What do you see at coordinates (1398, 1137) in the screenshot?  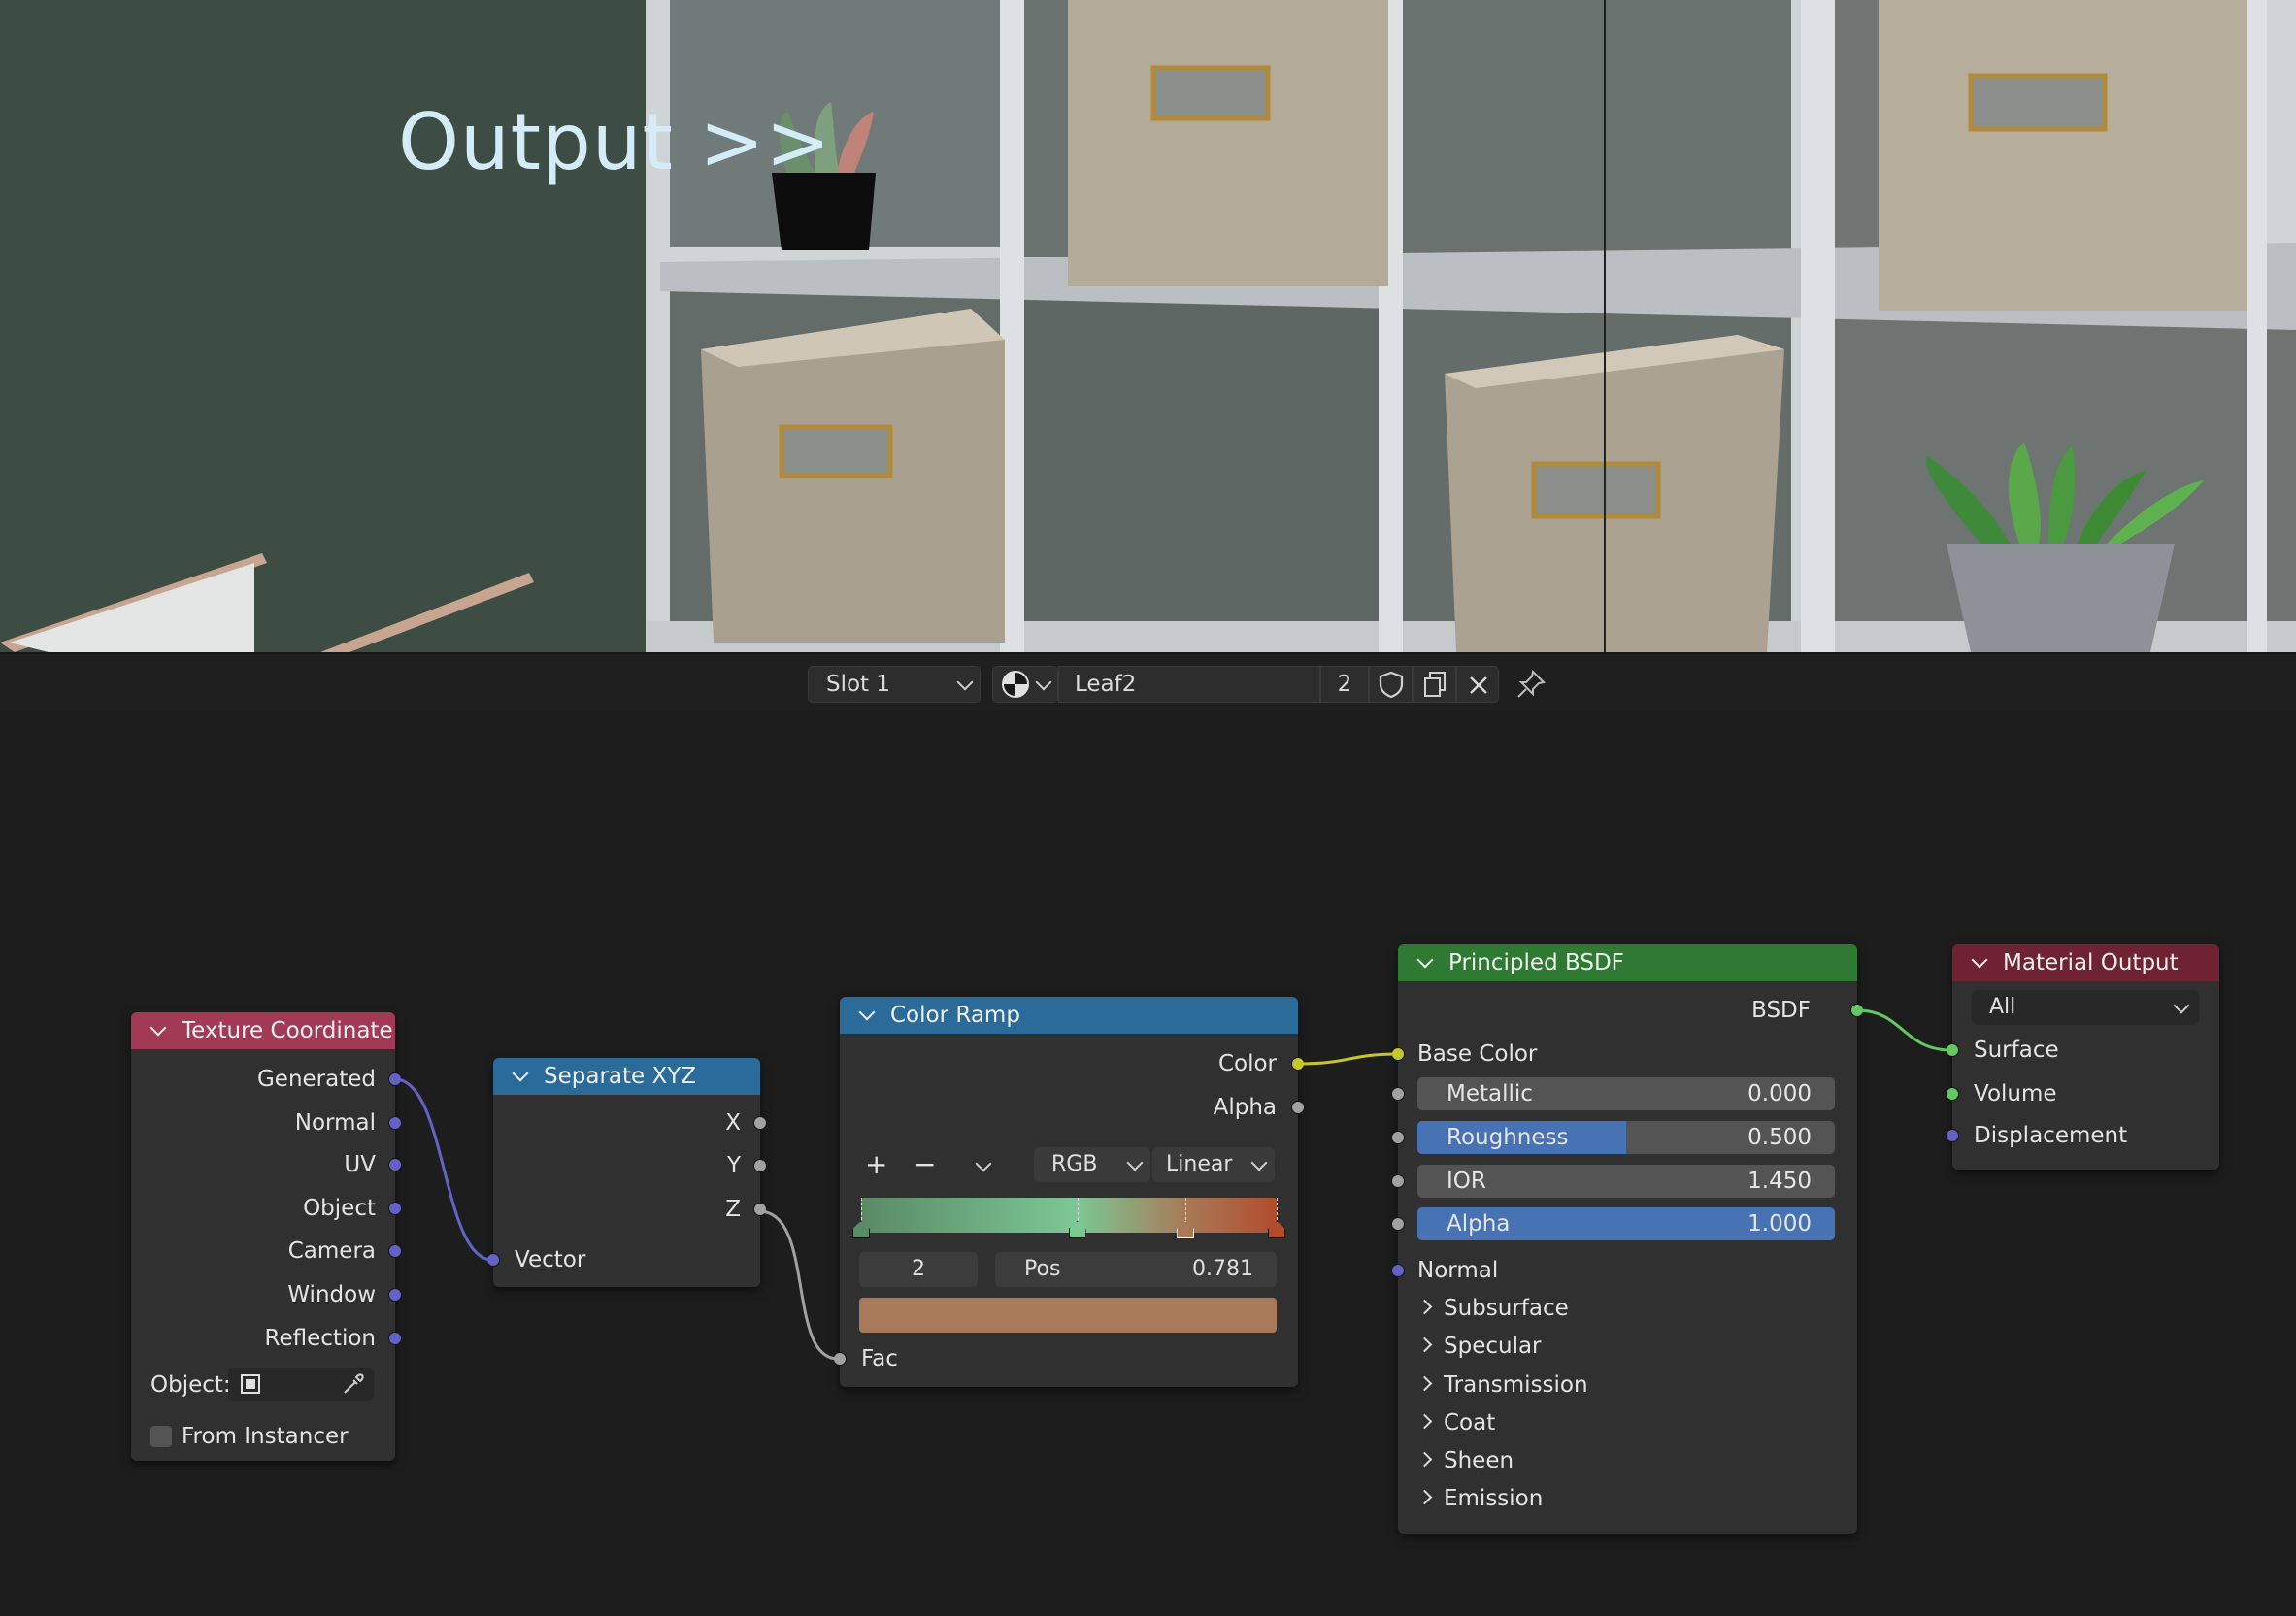 I see `socket-roughness` at bounding box center [1398, 1137].